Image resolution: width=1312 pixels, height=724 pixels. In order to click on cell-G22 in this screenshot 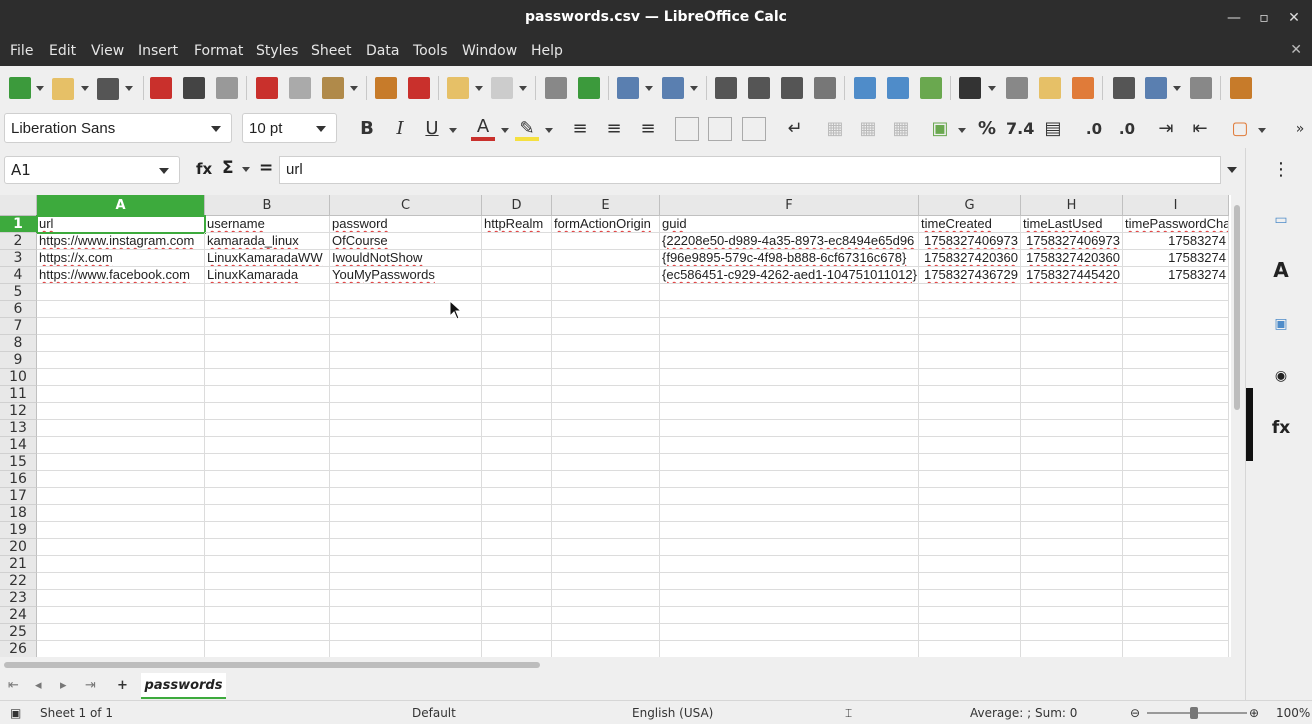, I will do `click(970, 581)`.